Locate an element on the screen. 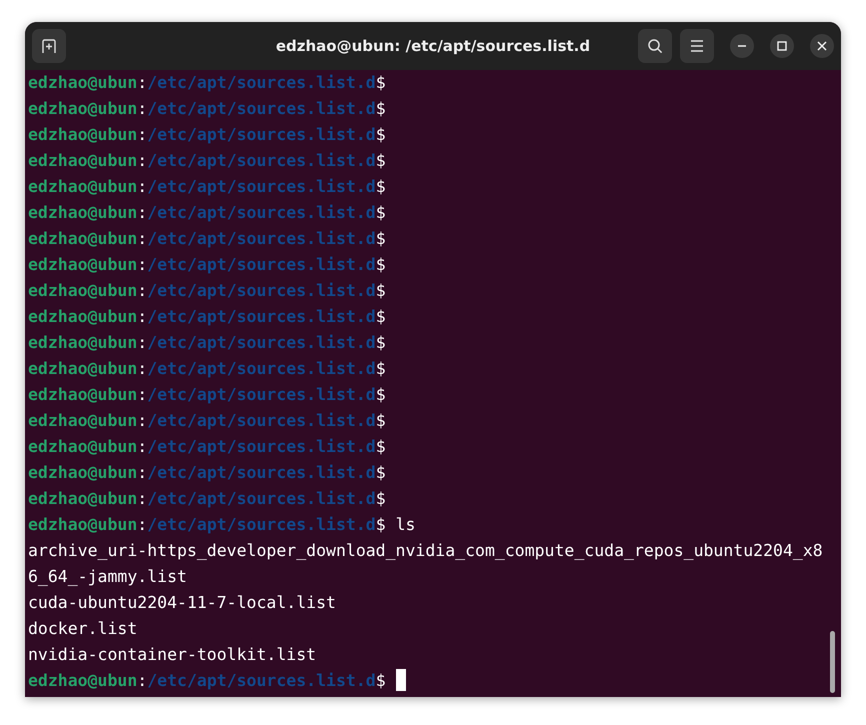  output-text: cuda-ubuntu2204-11-7-local.list is located at coordinates (182, 602).